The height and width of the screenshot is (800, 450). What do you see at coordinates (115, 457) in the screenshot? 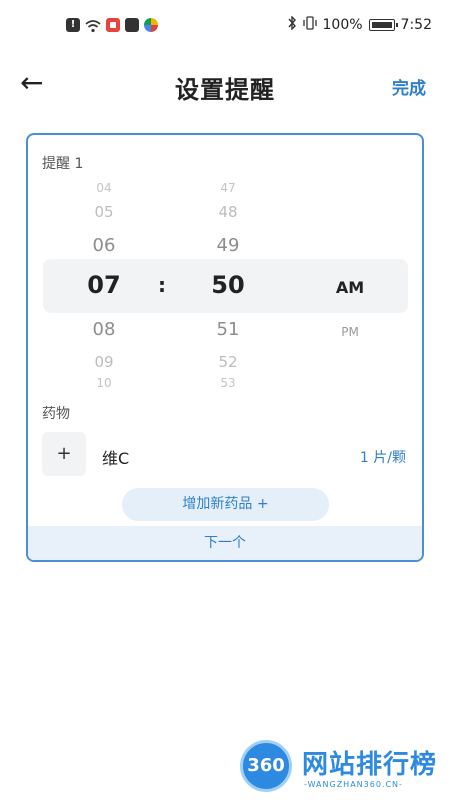
I see `medicine-name: 维C` at bounding box center [115, 457].